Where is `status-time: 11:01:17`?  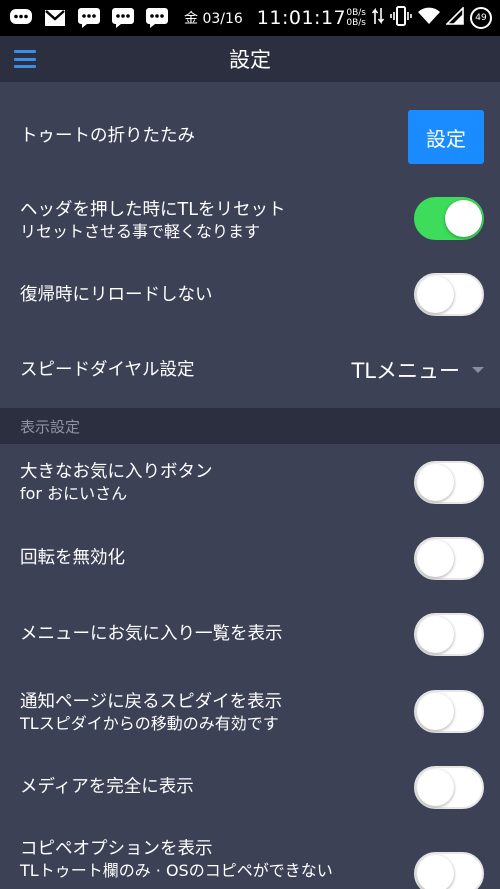
status-time: 11:01:17 is located at coordinates (301, 18).